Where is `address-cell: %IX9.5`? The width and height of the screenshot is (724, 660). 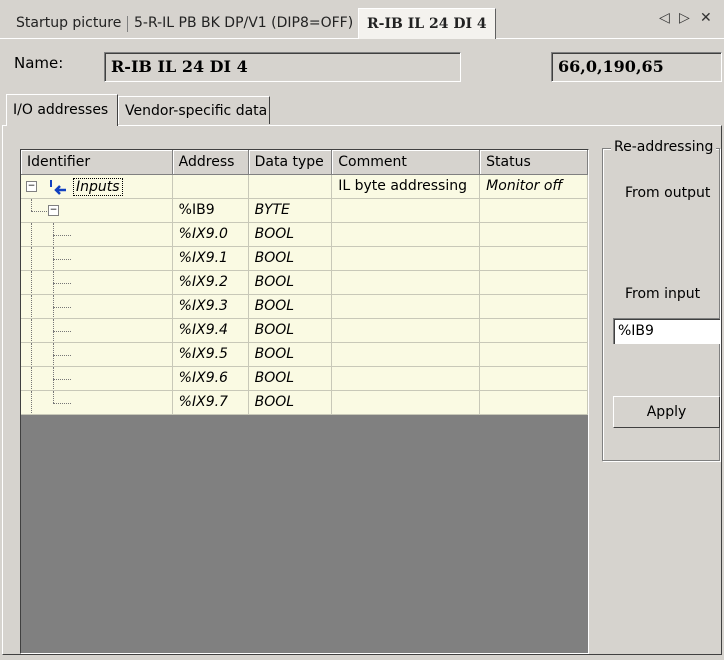
address-cell: %IX9.5 is located at coordinates (210, 354).